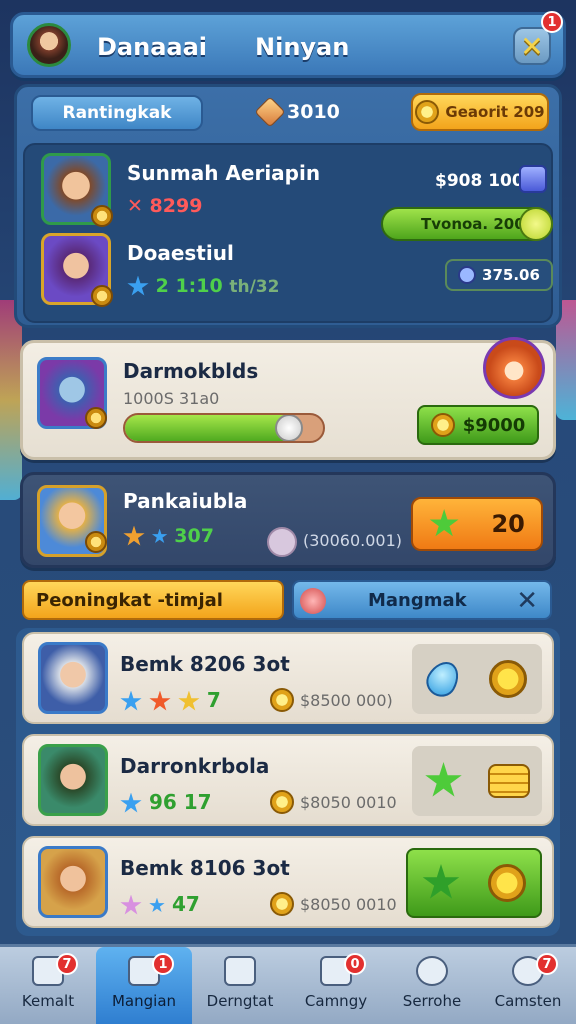  I want to click on nav-camsten: Camsten 7, so click(528, 985).